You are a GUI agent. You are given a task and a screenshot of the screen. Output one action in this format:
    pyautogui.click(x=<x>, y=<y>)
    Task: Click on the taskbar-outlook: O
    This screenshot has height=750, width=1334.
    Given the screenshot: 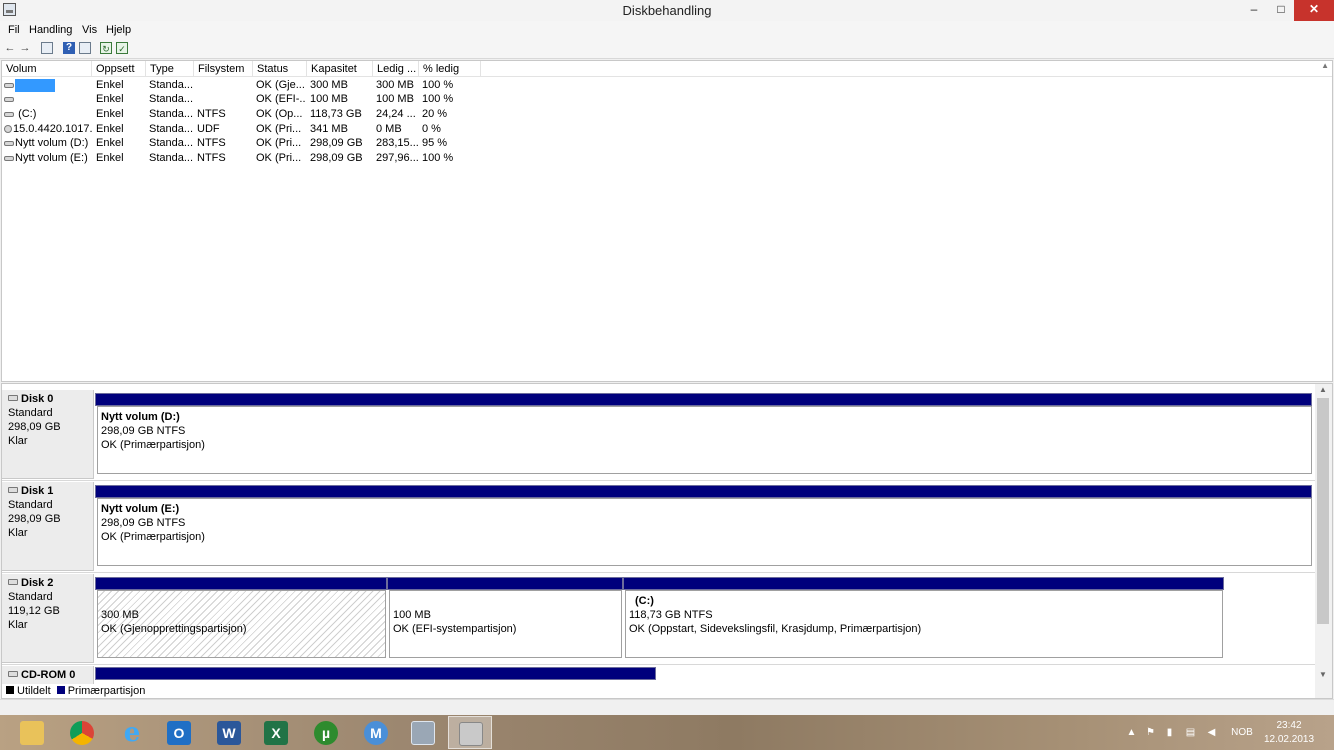 What is the action you would take?
    pyautogui.click(x=179, y=732)
    